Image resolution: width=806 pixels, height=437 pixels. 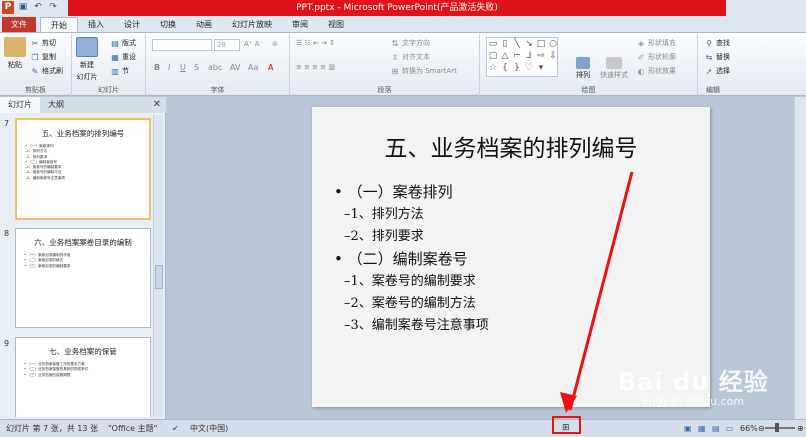 What do you see at coordinates (541, 44) in the screenshot?
I see `rectangle-shape-icon: □` at bounding box center [541, 44].